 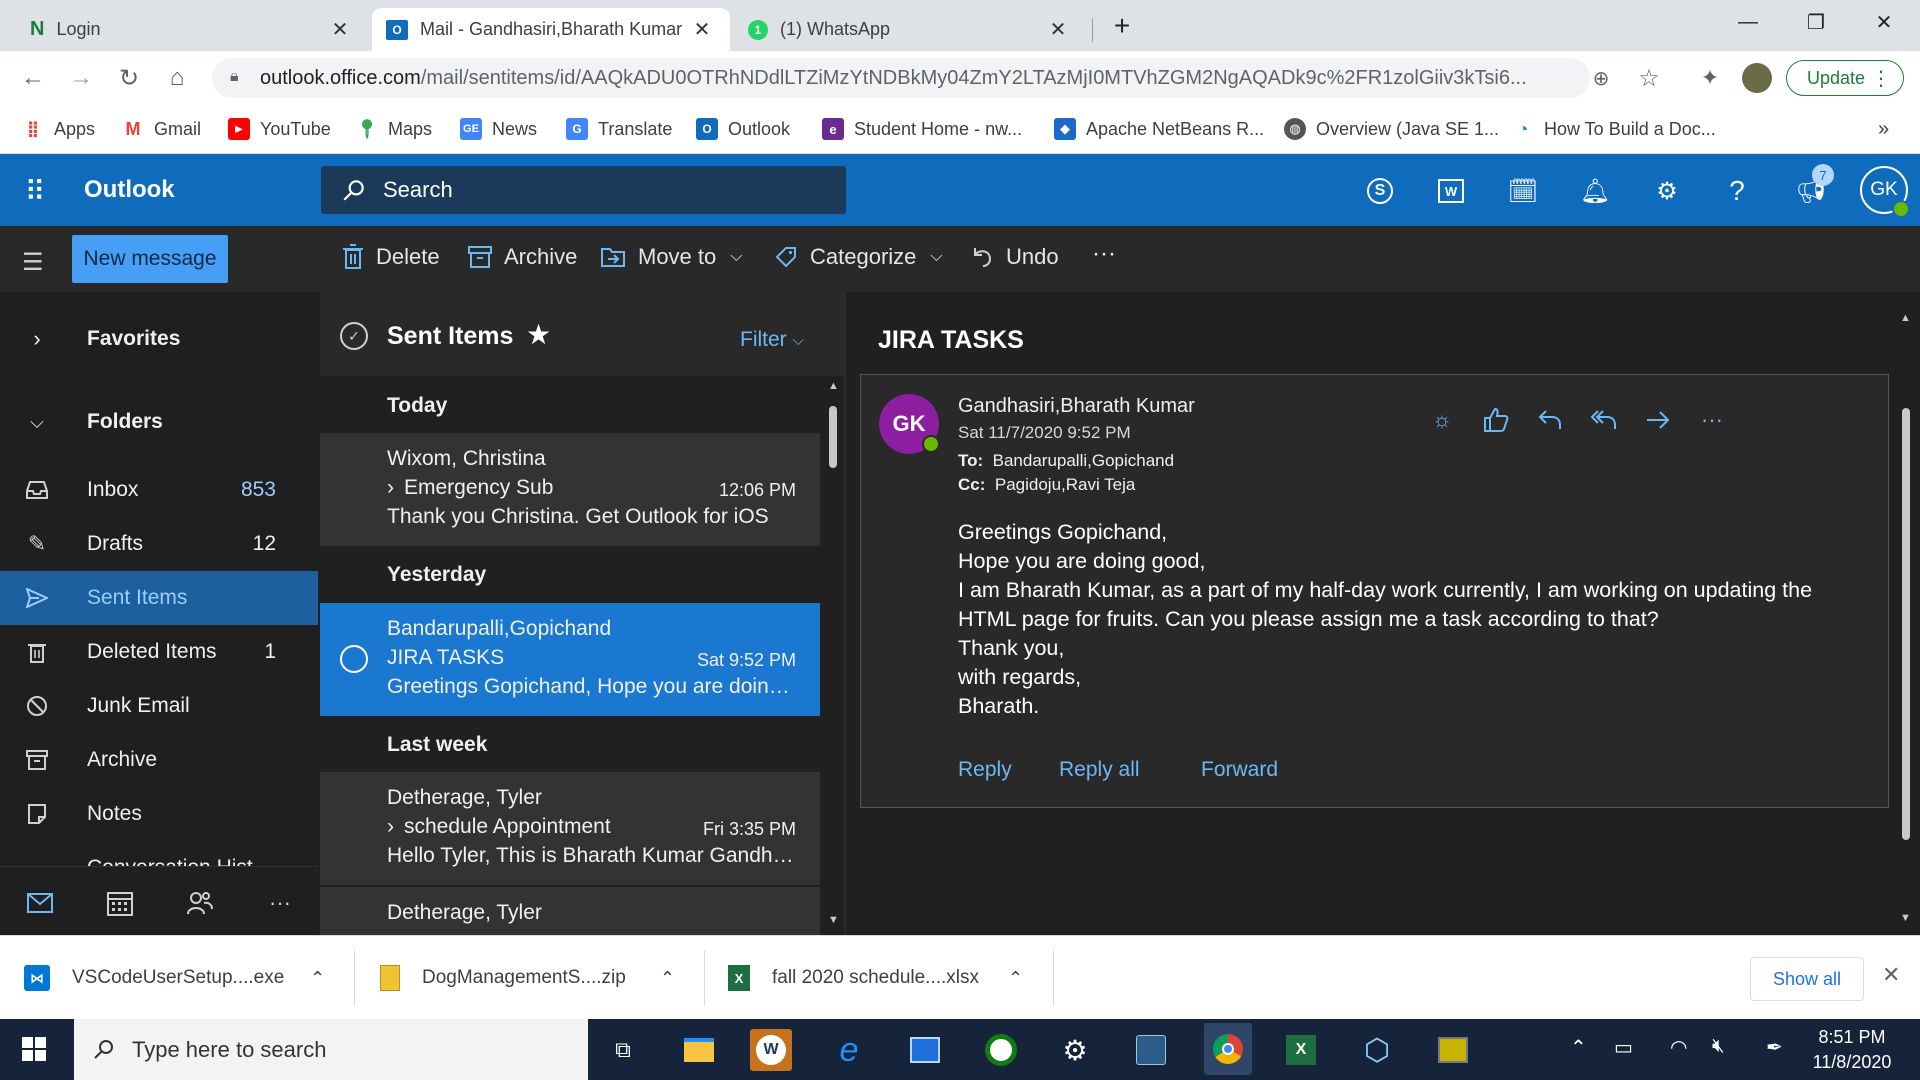 I want to click on reply-link: Reply, so click(x=985, y=770).